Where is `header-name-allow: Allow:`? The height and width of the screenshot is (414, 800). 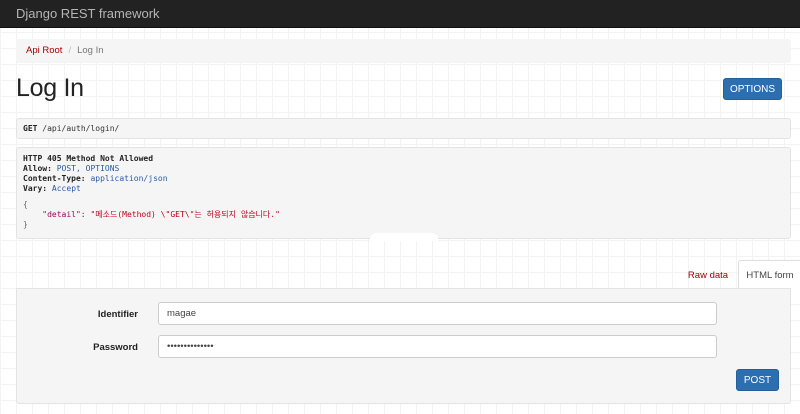 header-name-allow: Allow: is located at coordinates (37, 168).